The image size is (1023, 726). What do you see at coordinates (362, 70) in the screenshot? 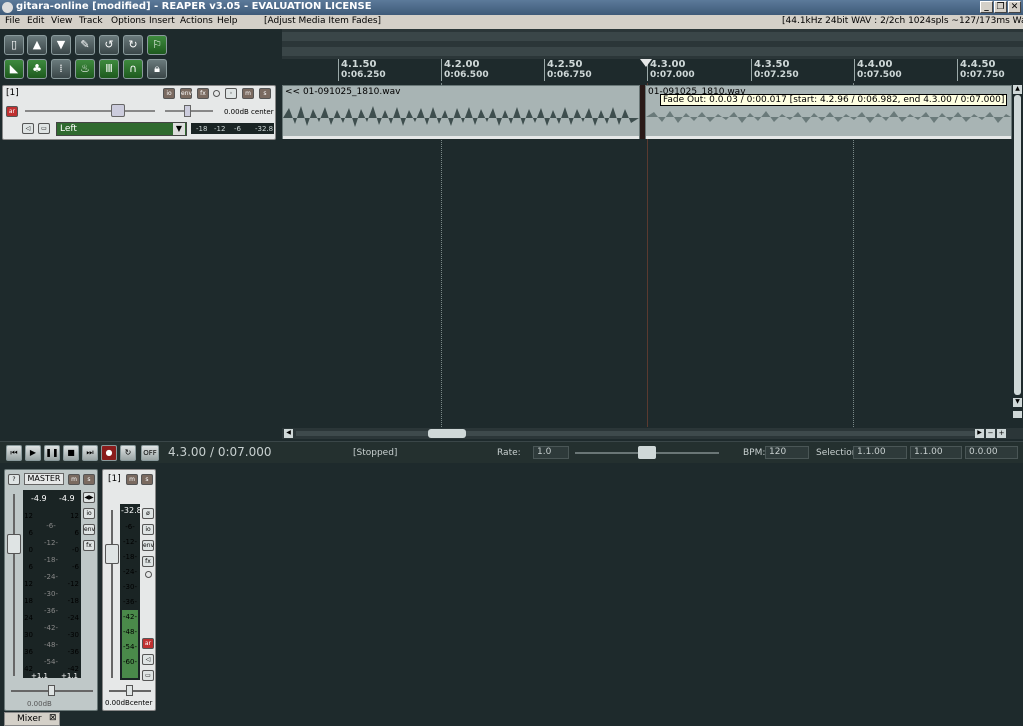
I see `ruler-tick: 4.1.50 0:06.250` at bounding box center [362, 70].